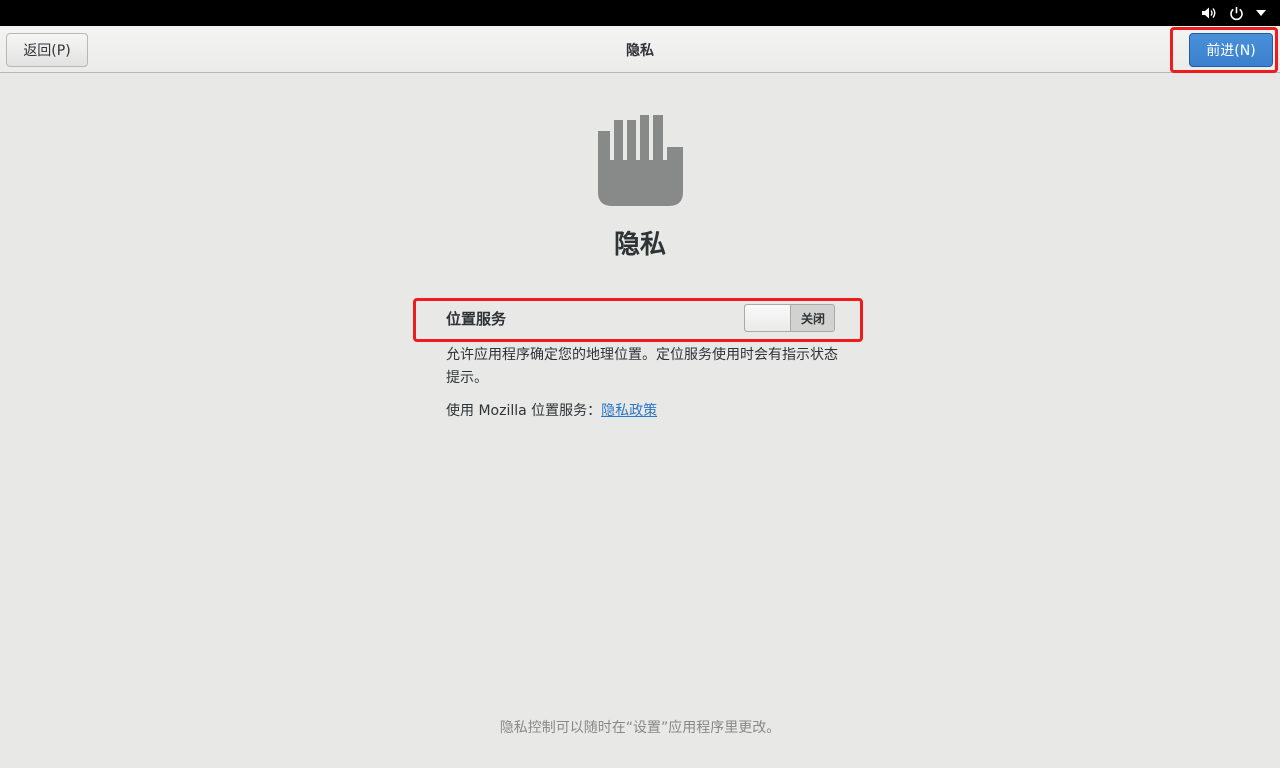 Image resolution: width=1280 pixels, height=768 pixels. What do you see at coordinates (642, 366) in the screenshot?
I see `location-description: 允许应用程序确定您的地理位置。定位服务使用时会有指示状态提示。` at bounding box center [642, 366].